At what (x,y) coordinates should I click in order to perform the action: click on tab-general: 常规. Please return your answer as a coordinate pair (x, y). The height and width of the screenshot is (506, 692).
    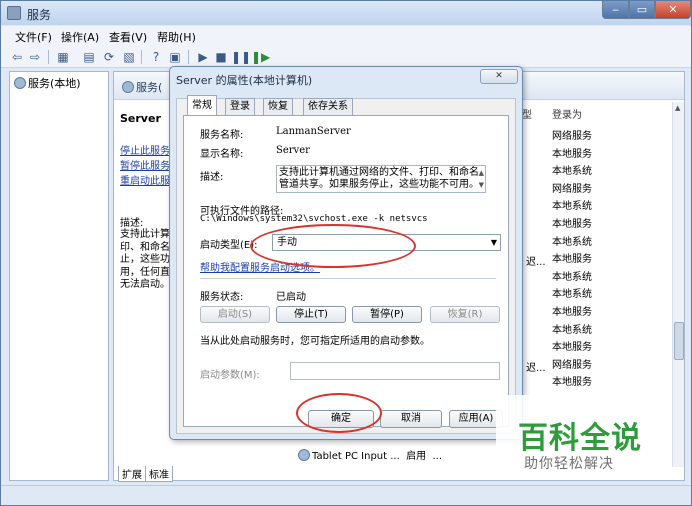
    Looking at the image, I should click on (202, 105).